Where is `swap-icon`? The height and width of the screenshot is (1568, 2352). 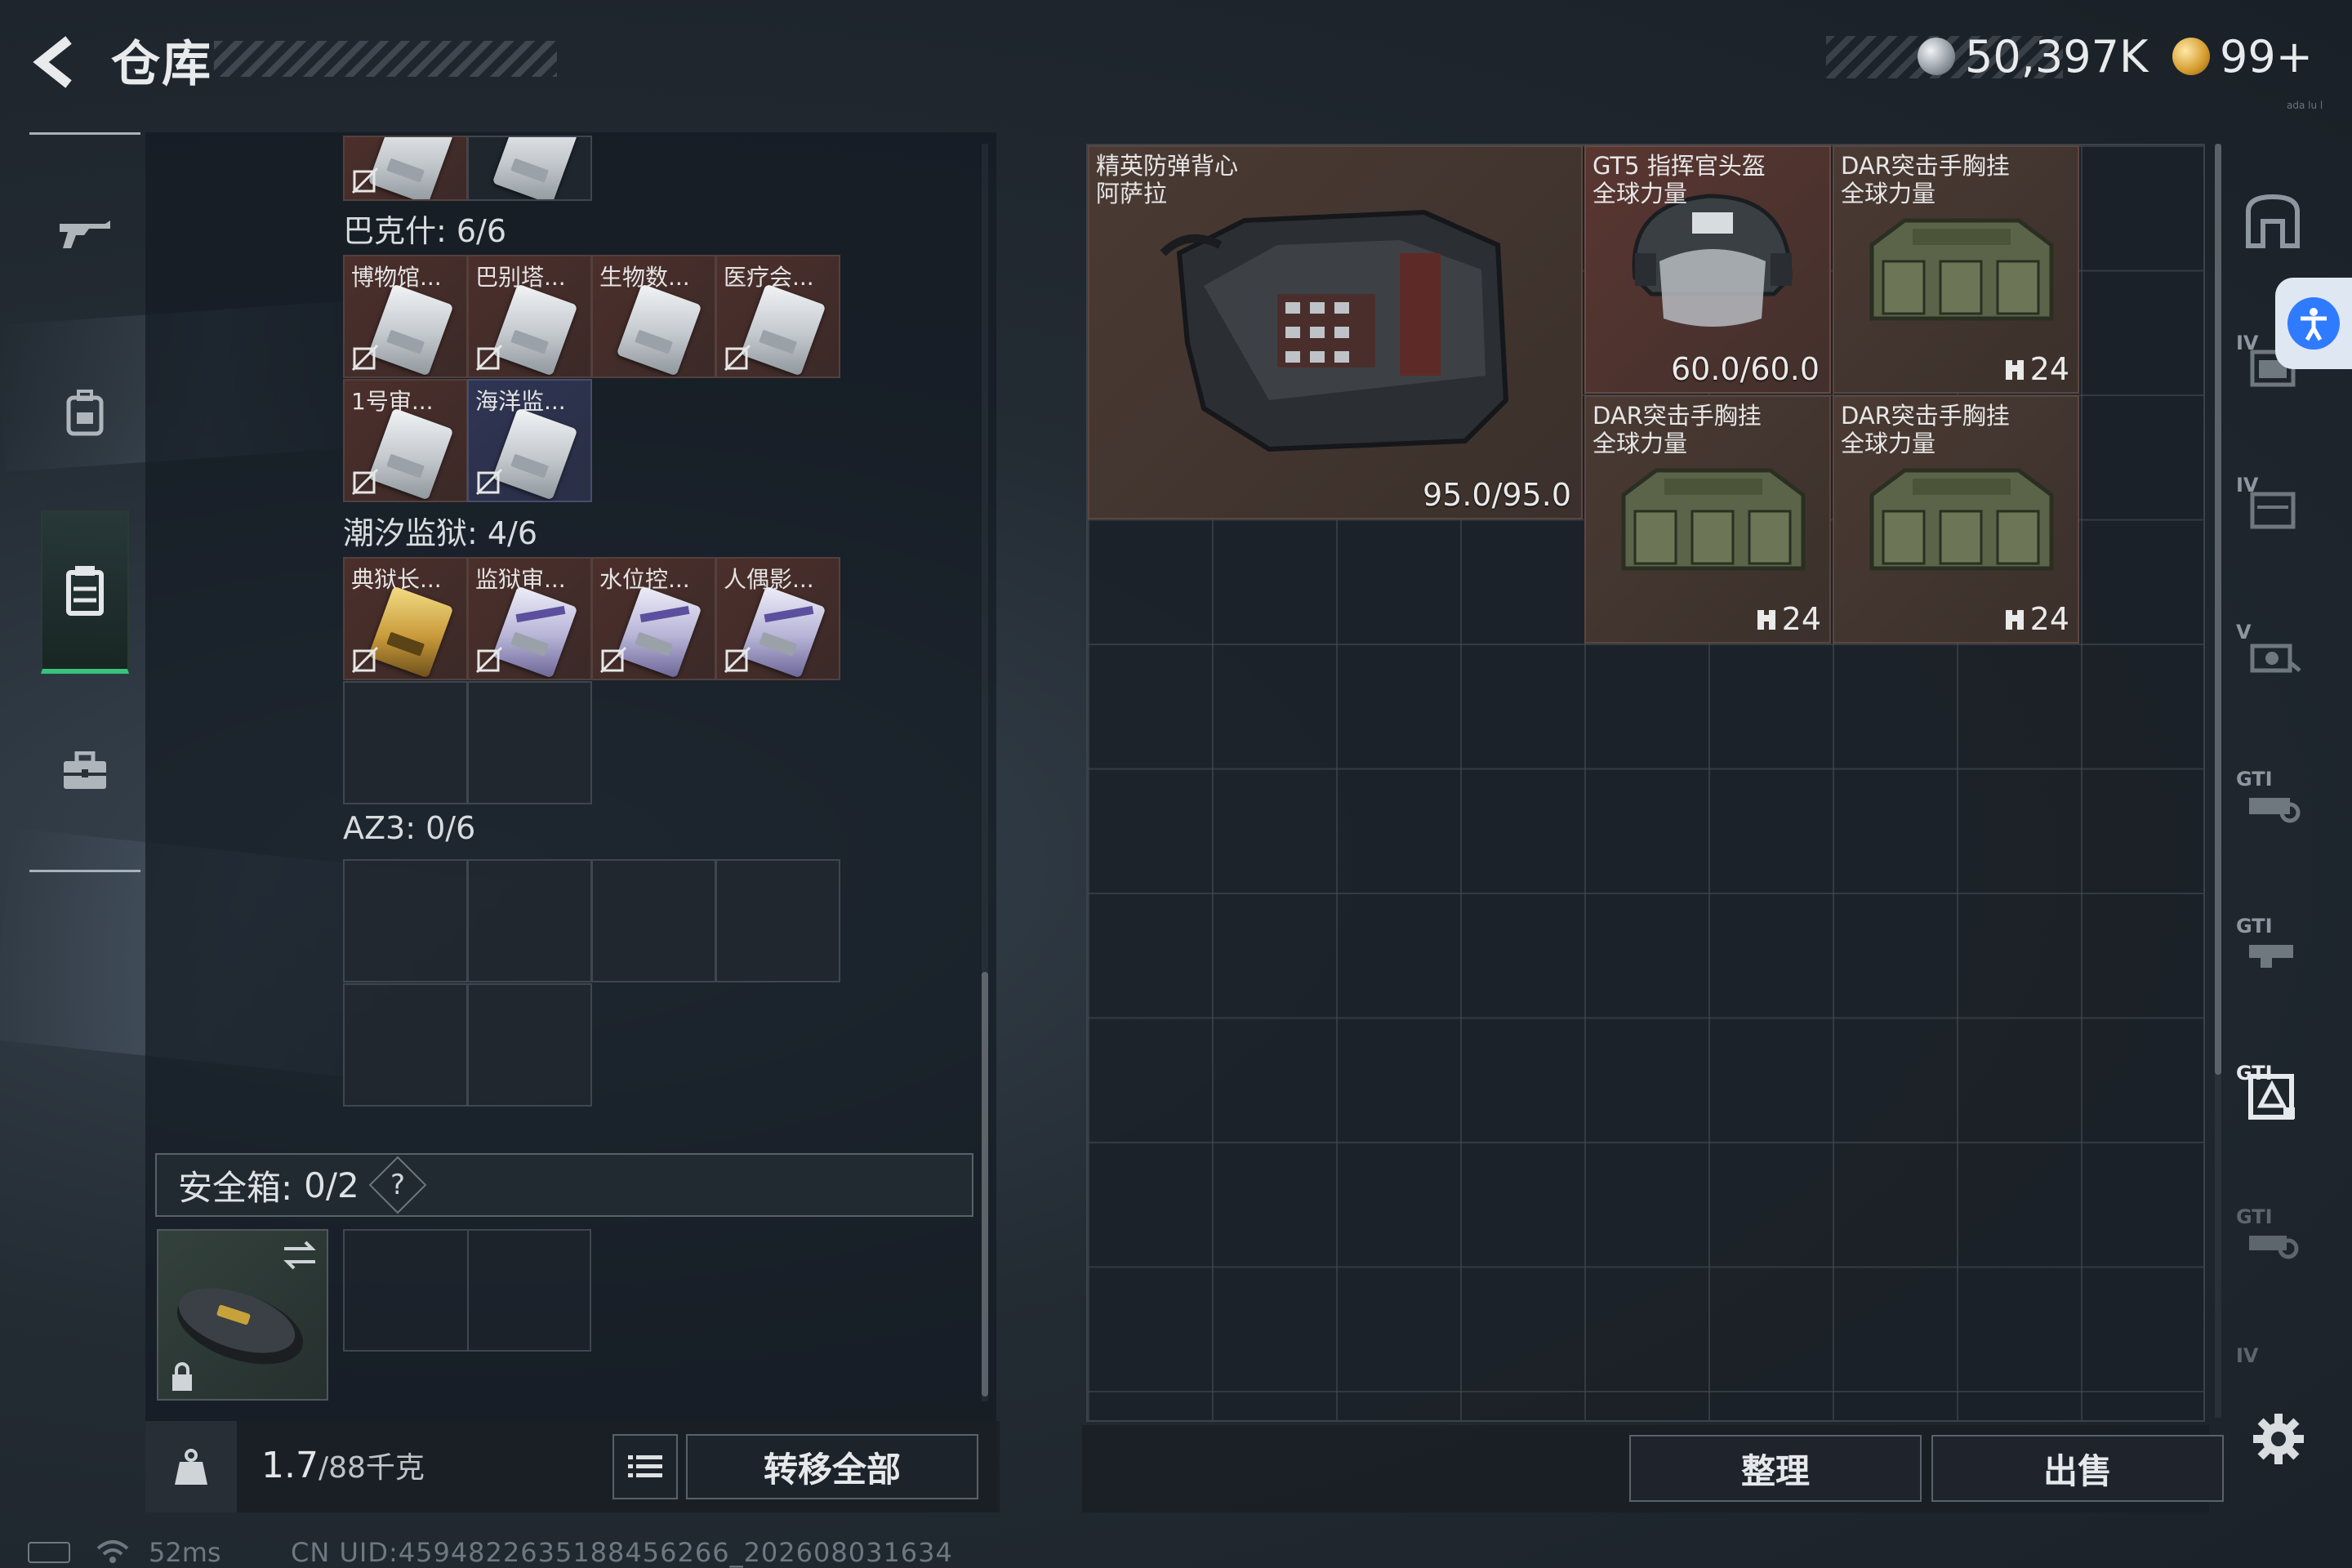
swap-icon is located at coordinates (299, 1255).